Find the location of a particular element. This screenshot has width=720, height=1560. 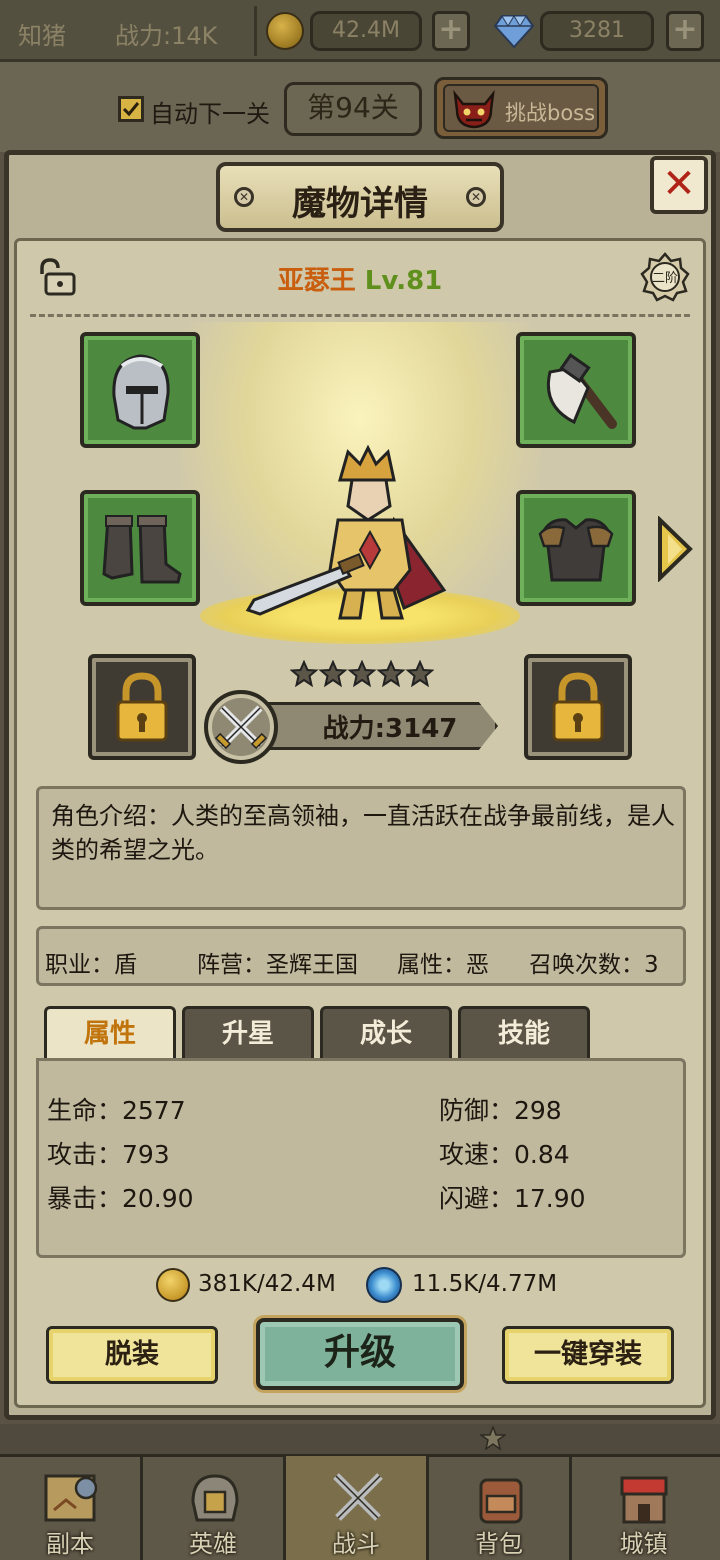

diamond-icon is located at coordinates (514, 31).